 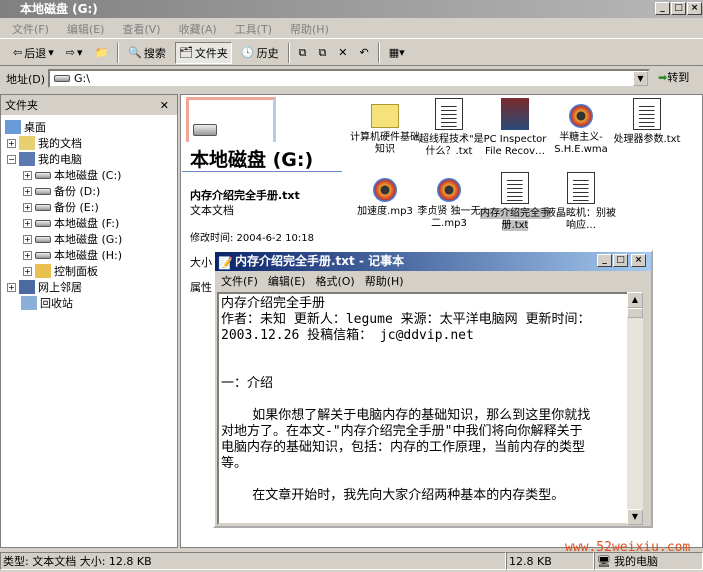 What do you see at coordinates (640, 78) in the screenshot?
I see `address-dropdown: ▼` at bounding box center [640, 78].